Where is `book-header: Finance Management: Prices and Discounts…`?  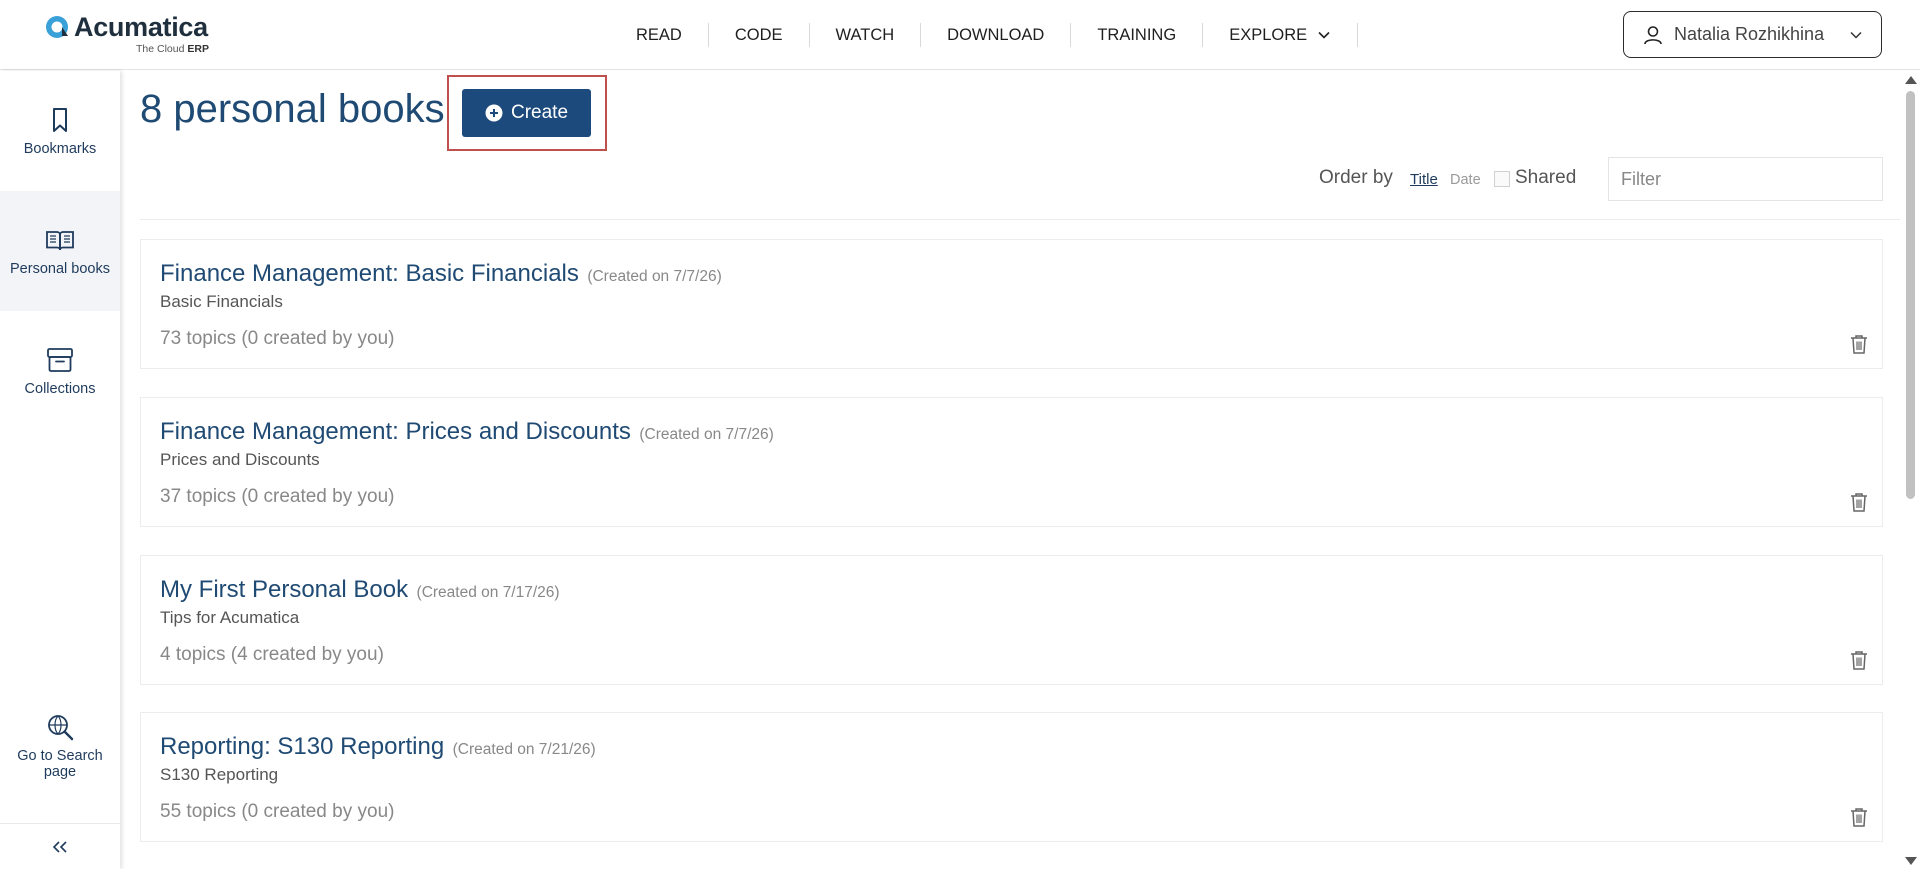
book-header: Finance Management: Prices and Discounts… is located at coordinates (467, 432).